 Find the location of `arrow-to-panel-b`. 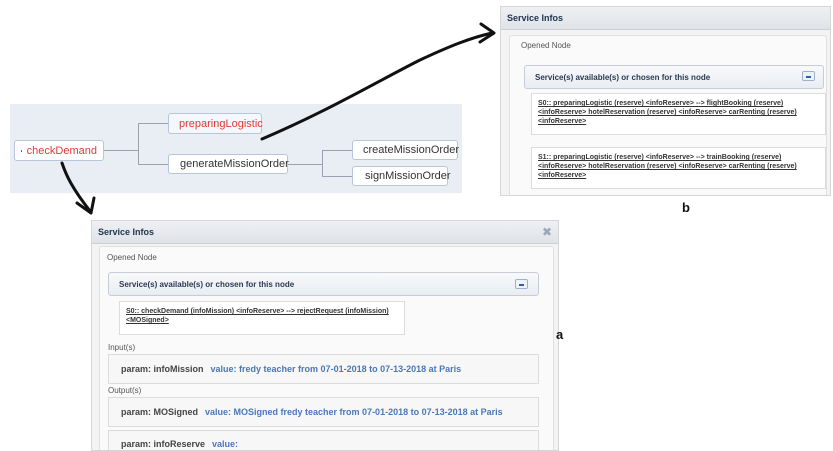

arrow-to-panel-b is located at coordinates (377, 86).